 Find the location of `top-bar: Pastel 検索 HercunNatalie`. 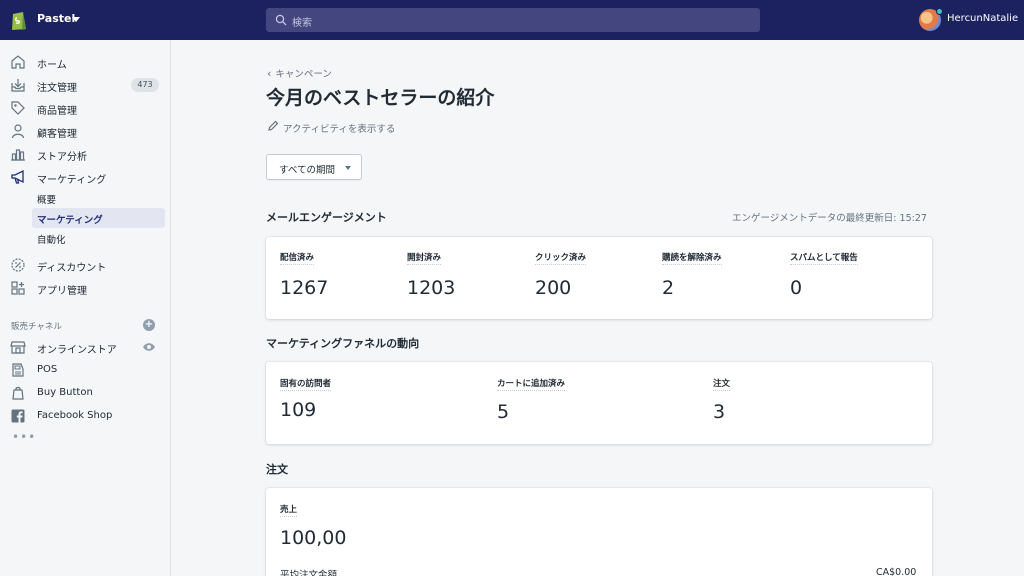

top-bar: Pastel 検索 HercunNatalie is located at coordinates (512, 20).